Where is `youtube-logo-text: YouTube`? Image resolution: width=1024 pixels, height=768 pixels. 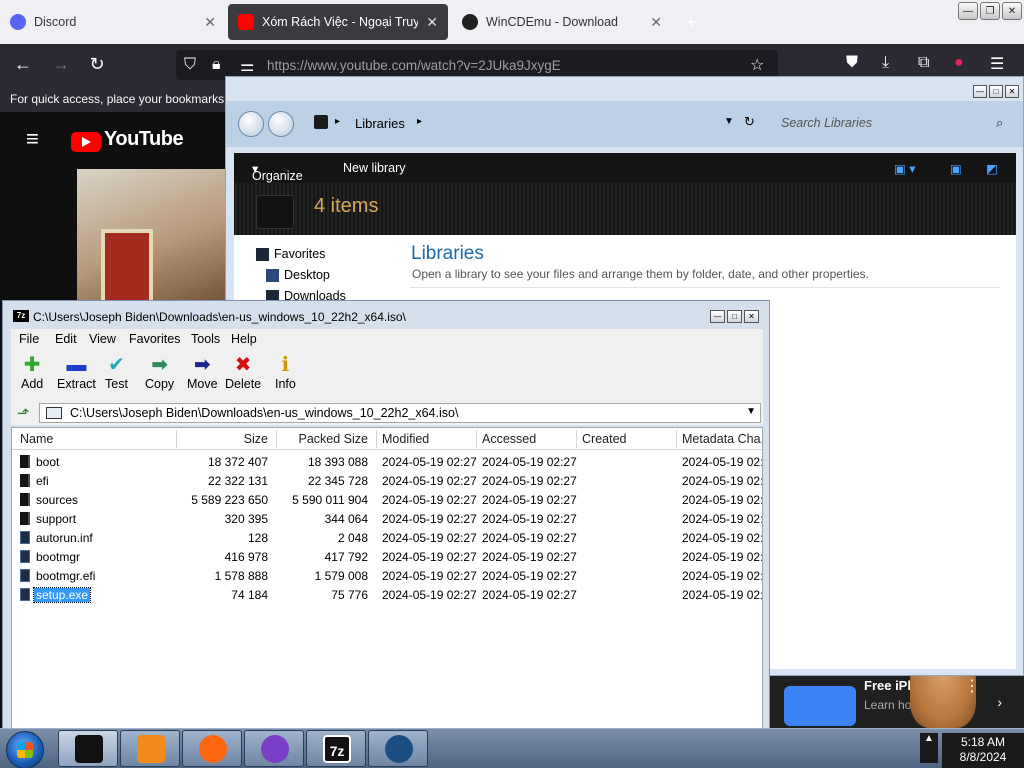
youtube-logo-text: YouTube is located at coordinates (144, 139).